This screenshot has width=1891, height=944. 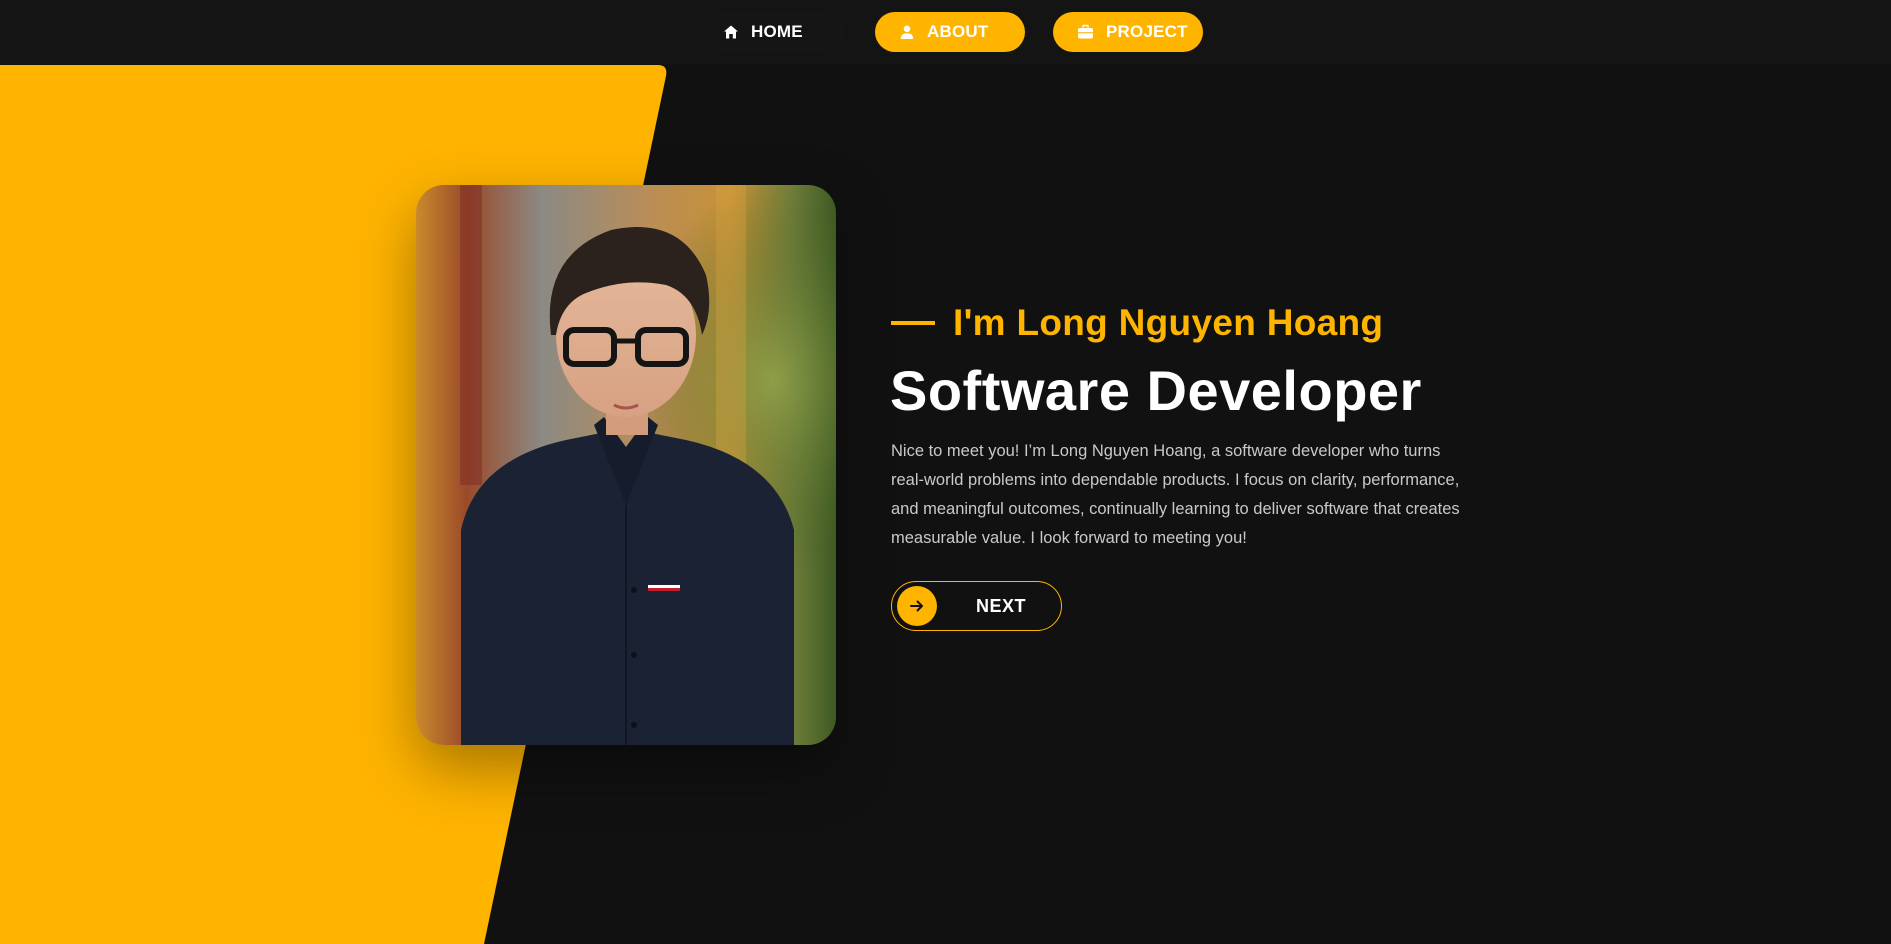 I want to click on accent-line, so click(x=913, y=323).